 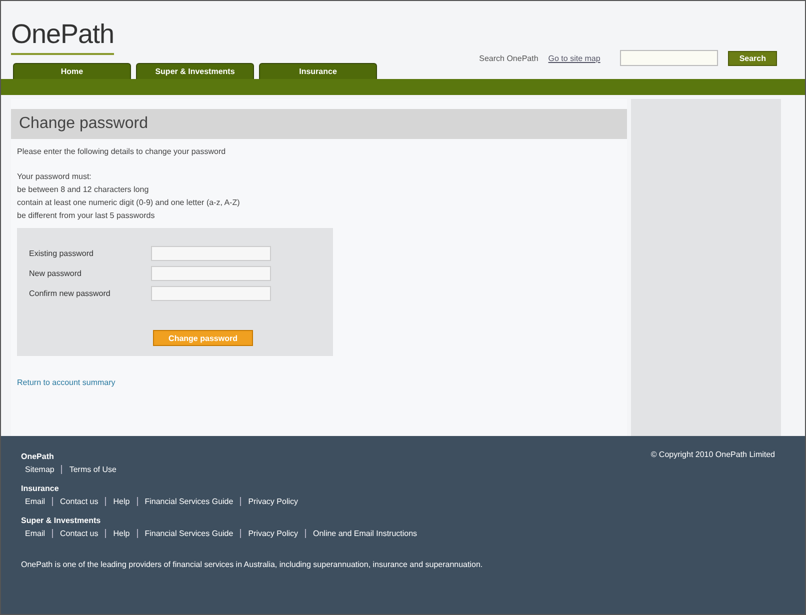 I want to click on footer-link: Terms of Use, so click(x=92, y=469).